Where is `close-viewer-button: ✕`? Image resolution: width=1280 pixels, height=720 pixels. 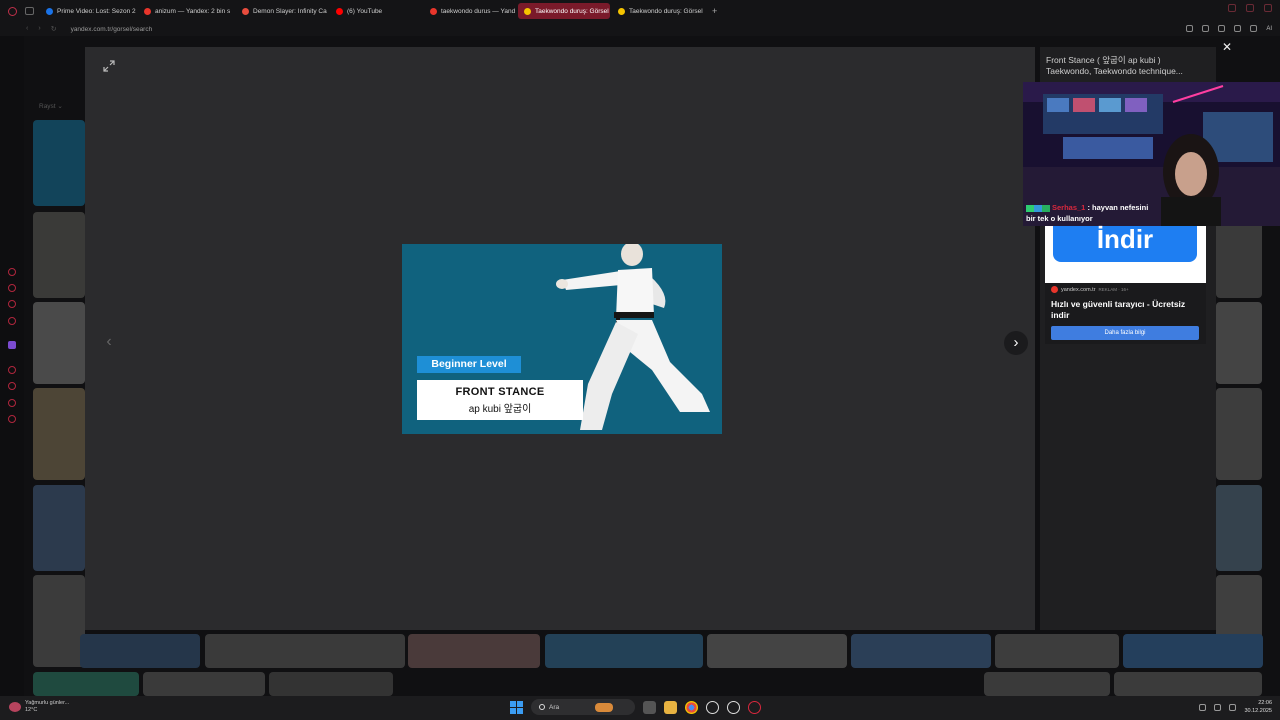 close-viewer-button: ✕ is located at coordinates (1227, 47).